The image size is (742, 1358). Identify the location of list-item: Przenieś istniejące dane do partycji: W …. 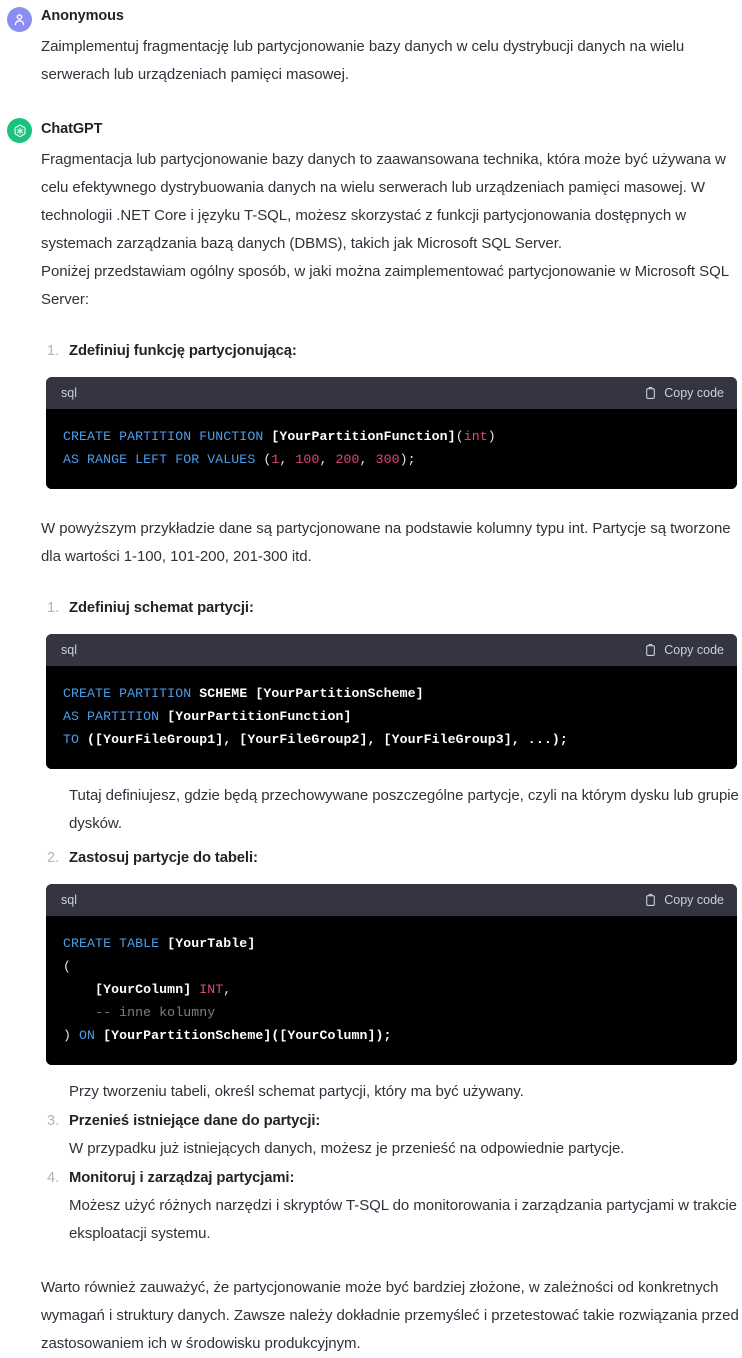
(391, 1136).